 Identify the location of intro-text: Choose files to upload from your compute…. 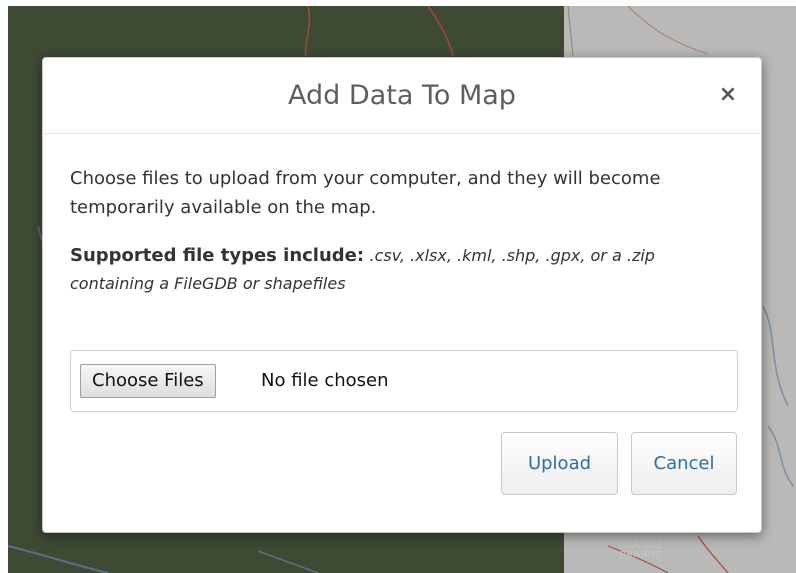
(365, 193).